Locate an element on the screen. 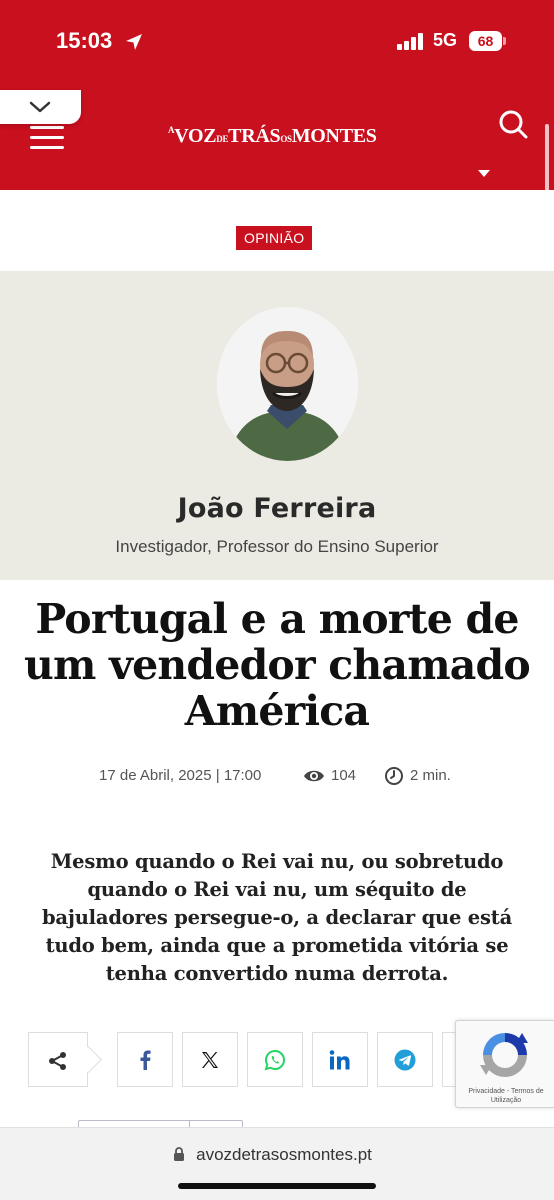 The width and height of the screenshot is (554, 1200). author-avatar is located at coordinates (287, 384).